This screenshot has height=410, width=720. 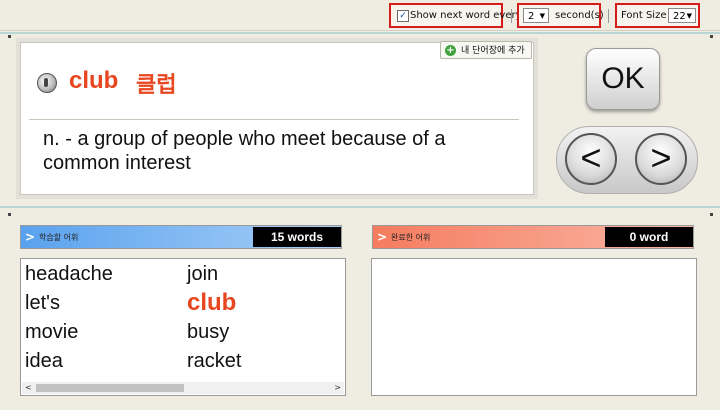 What do you see at coordinates (337, 388) in the screenshot?
I see `scroll-right-icon: >` at bounding box center [337, 388].